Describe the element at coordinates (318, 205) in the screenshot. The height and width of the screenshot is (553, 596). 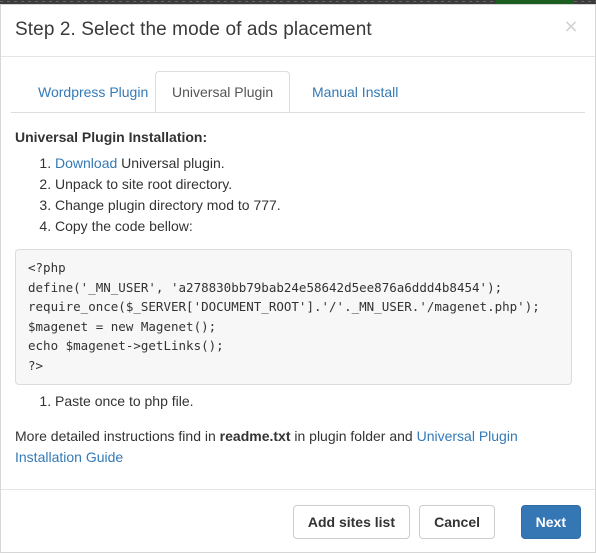
I see `list-item: Change plugin directory mod to 777.` at that location.